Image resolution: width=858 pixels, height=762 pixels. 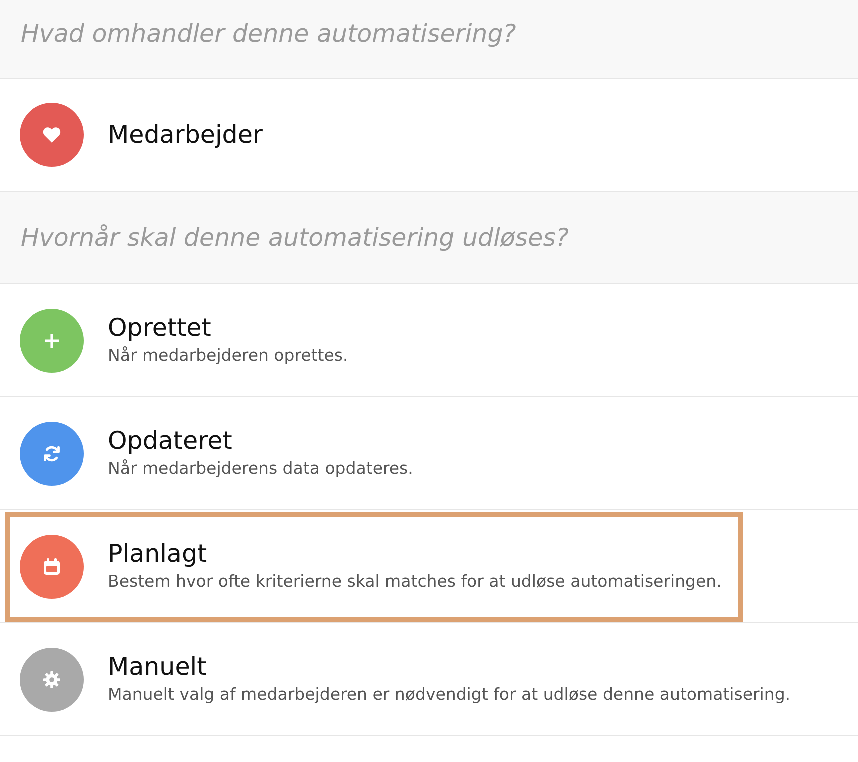 What do you see at coordinates (171, 441) in the screenshot?
I see `trigger-title: Opdateret` at bounding box center [171, 441].